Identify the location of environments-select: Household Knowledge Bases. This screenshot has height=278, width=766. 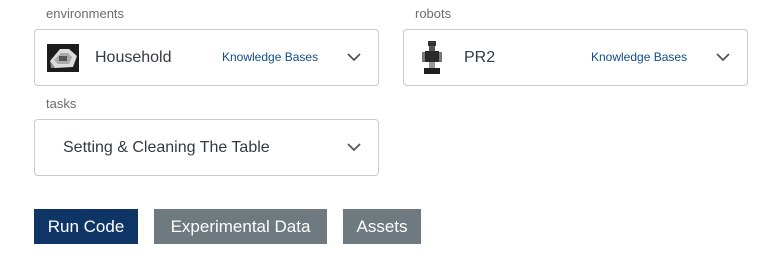
(206, 57).